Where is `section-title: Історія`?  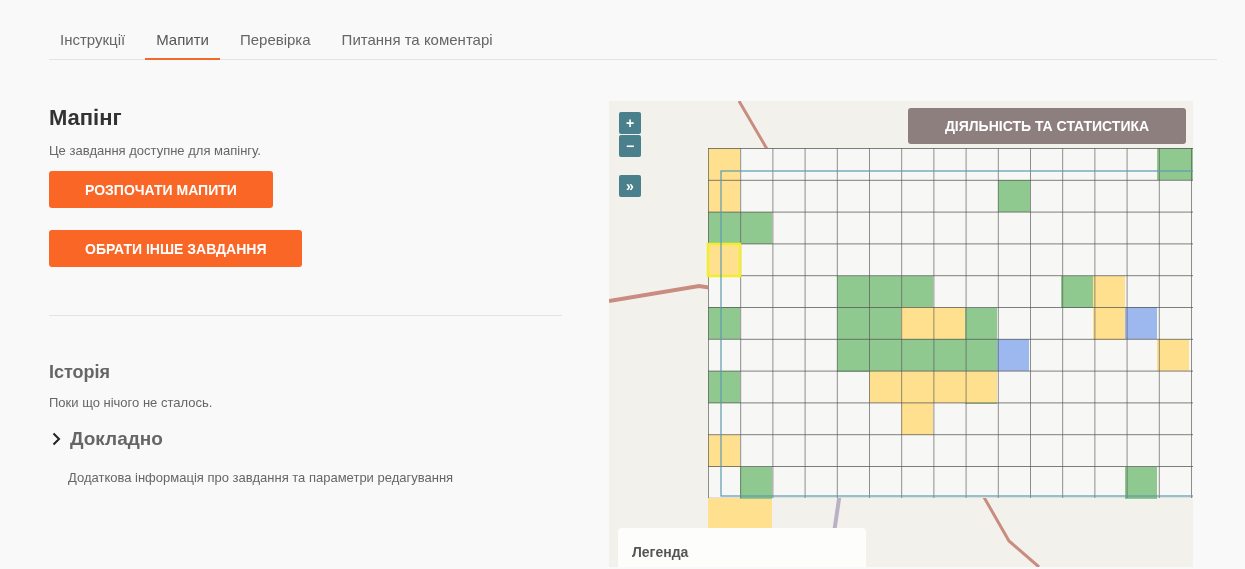 section-title: Історія is located at coordinates (80, 372).